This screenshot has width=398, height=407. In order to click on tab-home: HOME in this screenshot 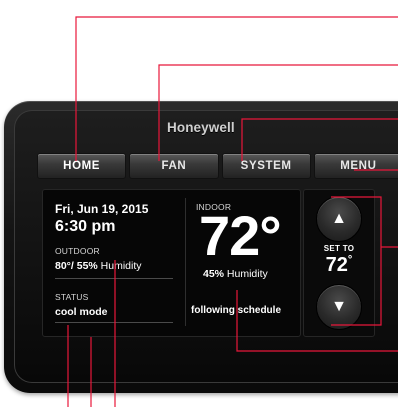, I will do `click(82, 166)`.